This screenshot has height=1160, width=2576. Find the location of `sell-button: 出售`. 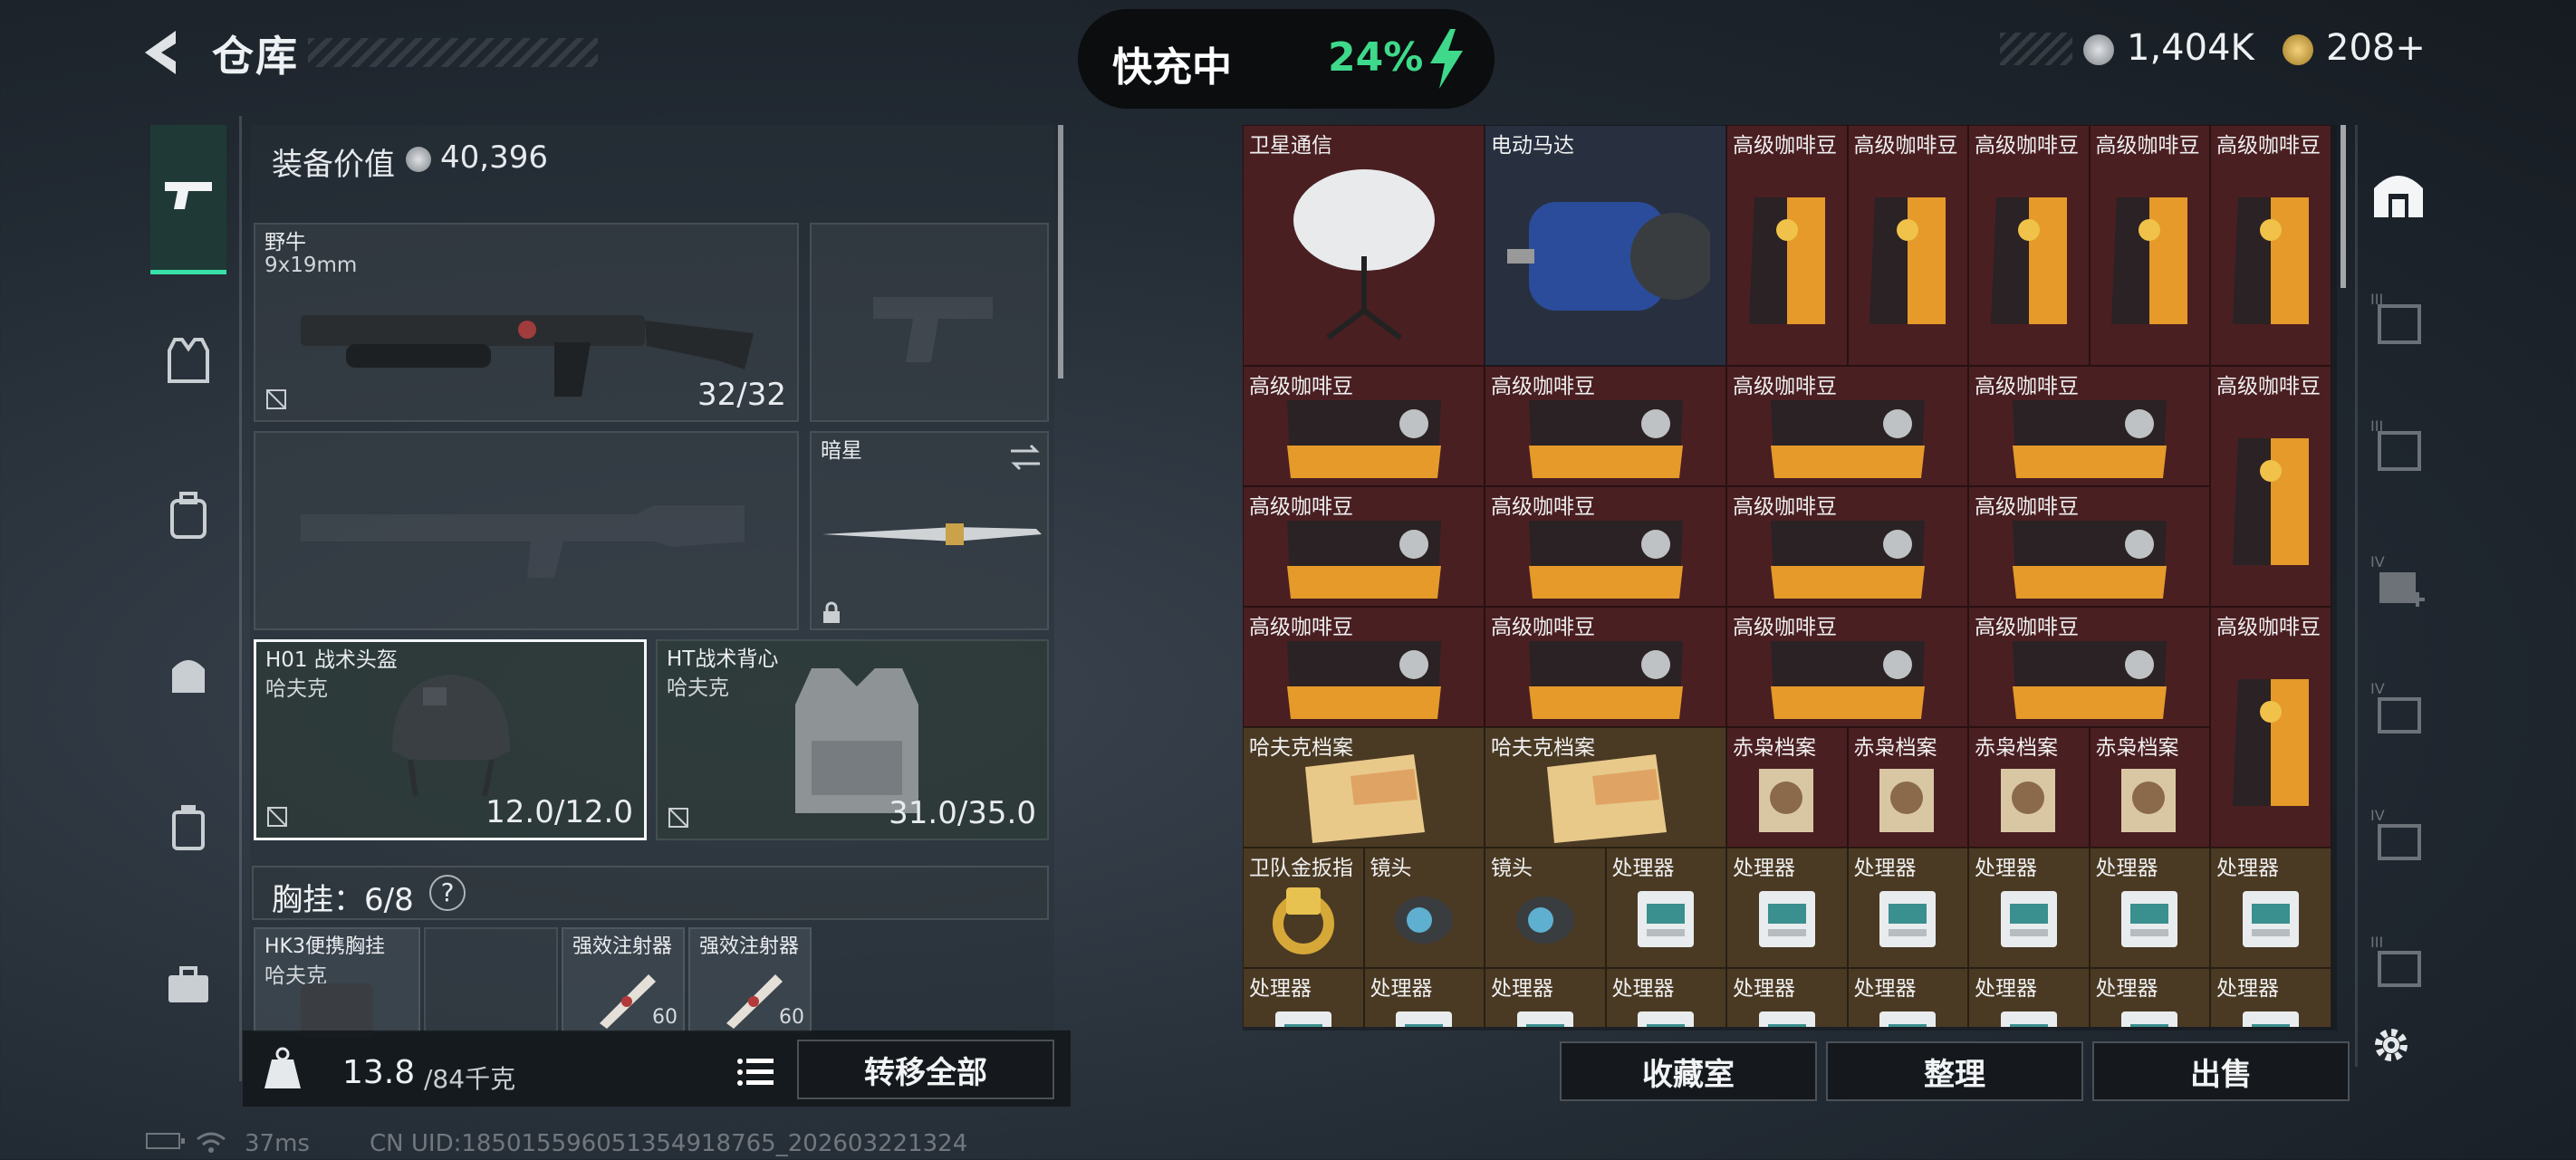

sell-button: 出售 is located at coordinates (2221, 1071).